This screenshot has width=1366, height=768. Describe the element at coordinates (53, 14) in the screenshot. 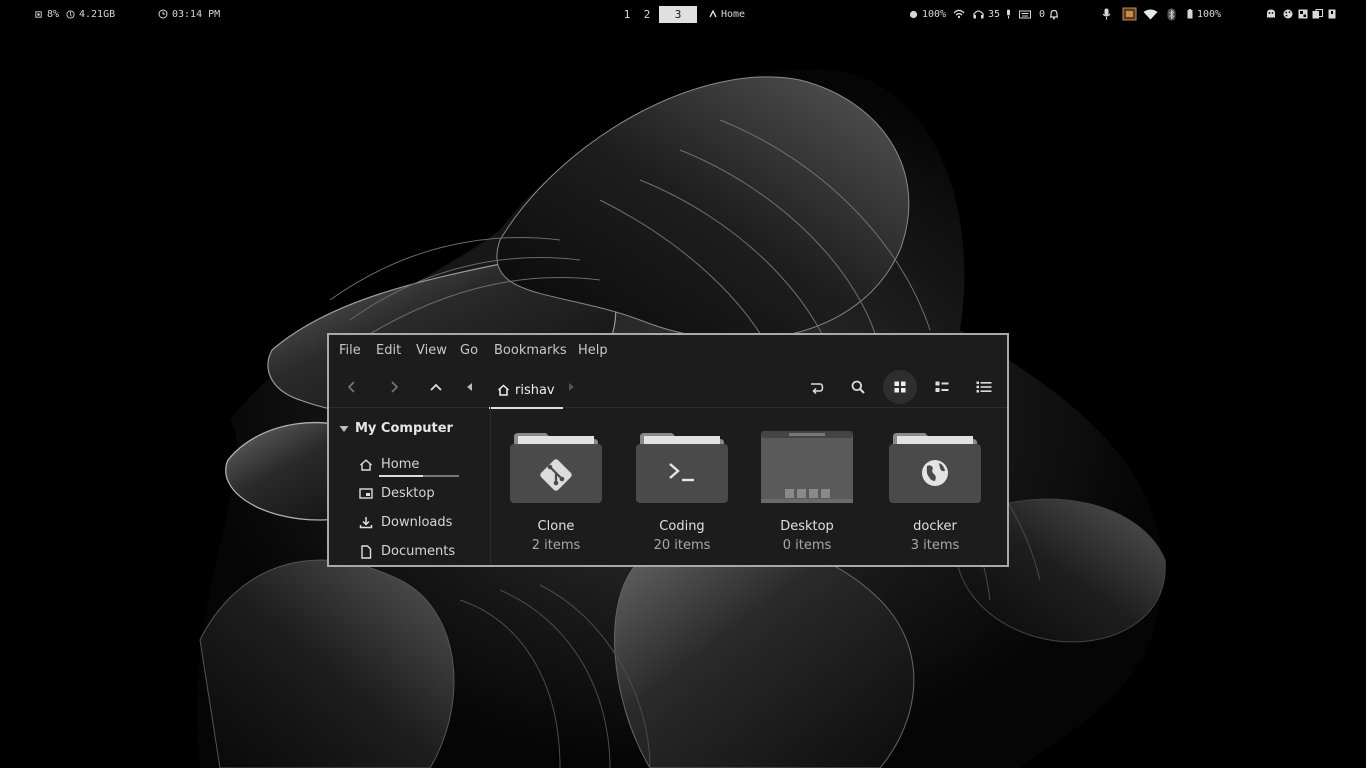

I see `cpu-usage: 8%` at that location.